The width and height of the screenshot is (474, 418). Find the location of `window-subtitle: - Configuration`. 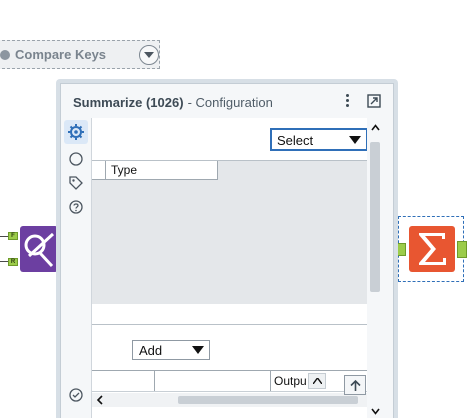

window-subtitle: - Configuration is located at coordinates (230, 102).